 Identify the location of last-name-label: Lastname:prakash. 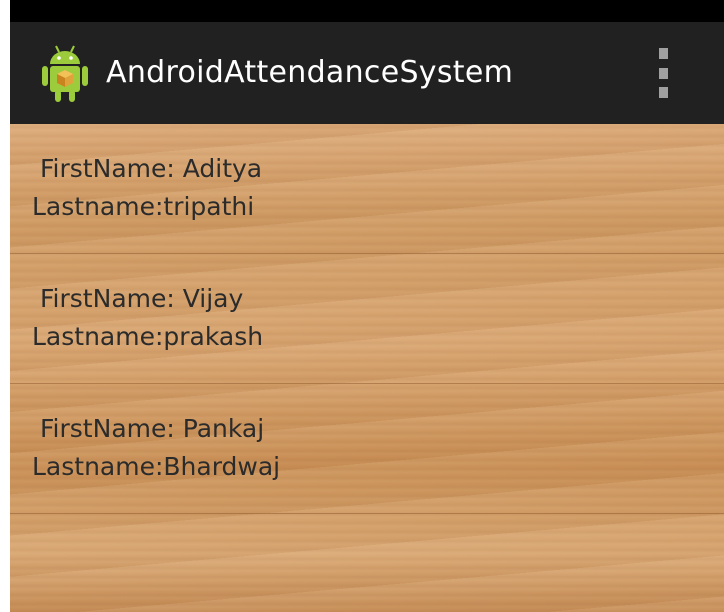
(148, 336).